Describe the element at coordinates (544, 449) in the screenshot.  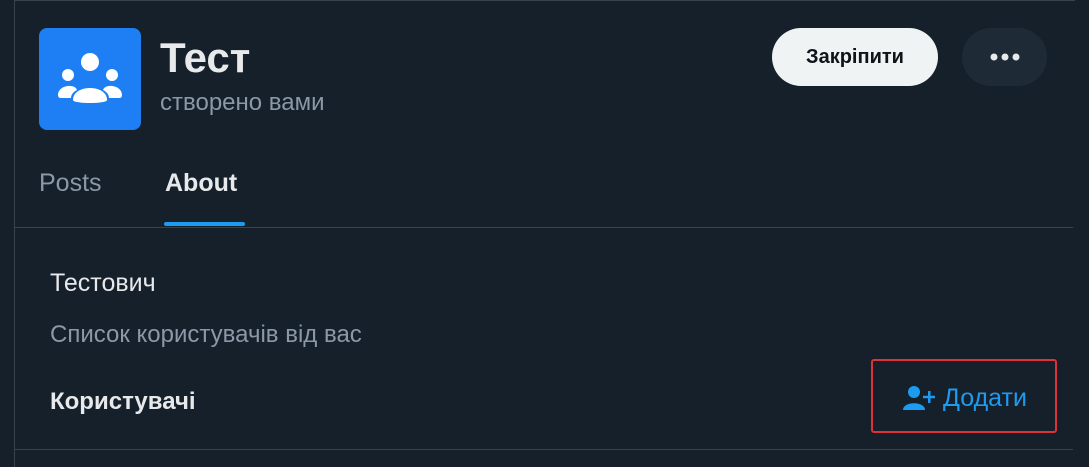
I see `bottom-divider` at that location.